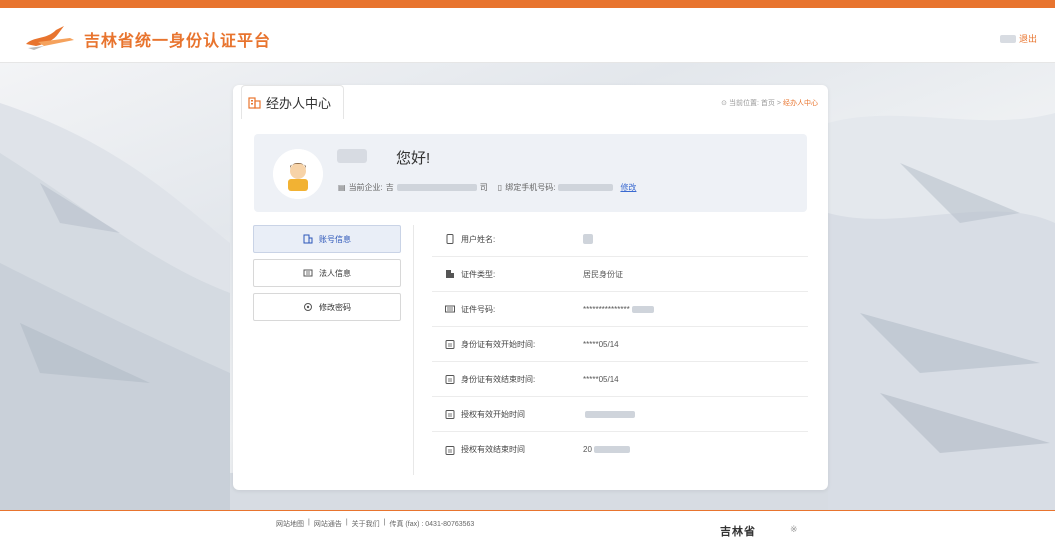  Describe the element at coordinates (308, 307) in the screenshot. I see `password-icon` at that location.